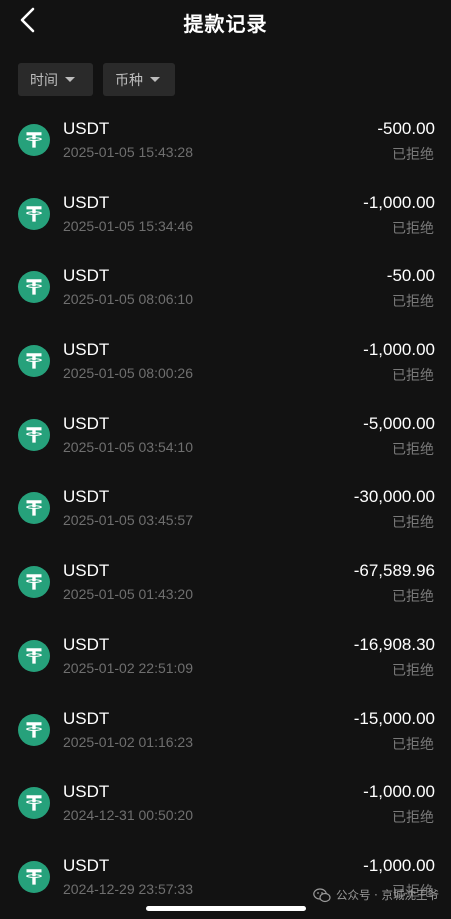  I want to click on record-amount: -5,000.00, so click(399, 423).